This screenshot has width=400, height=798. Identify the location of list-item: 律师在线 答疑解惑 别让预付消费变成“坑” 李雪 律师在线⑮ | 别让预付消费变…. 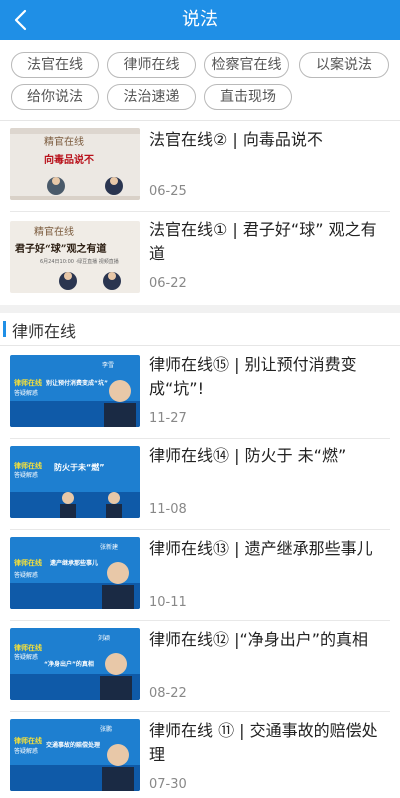
(200, 396).